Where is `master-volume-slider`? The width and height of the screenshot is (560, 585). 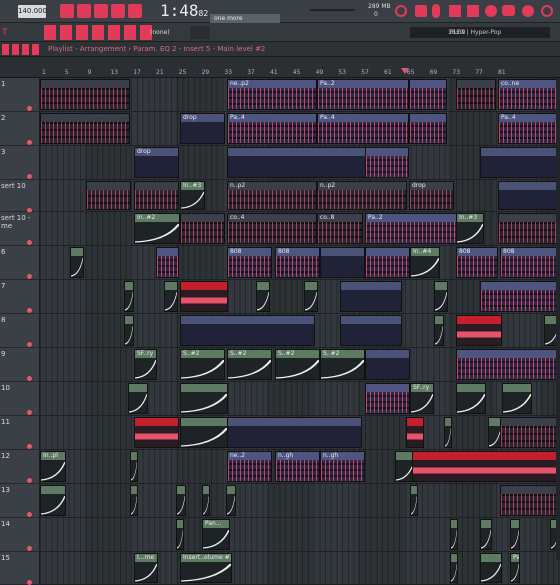 master-volume-slider is located at coordinates (332, 10).